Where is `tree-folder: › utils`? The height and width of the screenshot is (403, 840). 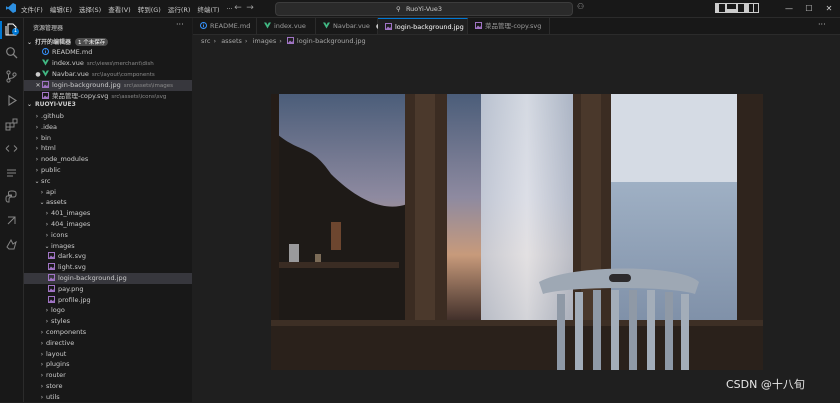 tree-folder: › utils is located at coordinates (108, 397).